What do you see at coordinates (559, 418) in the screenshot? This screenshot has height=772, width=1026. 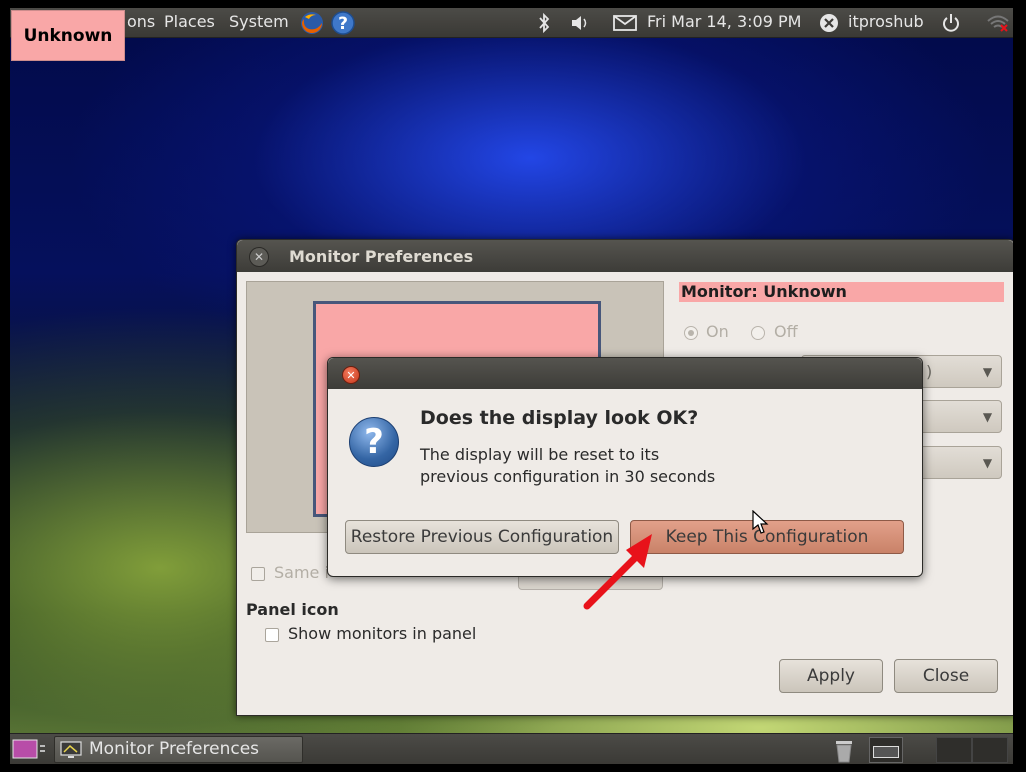 I see `dialog-heading: Does the display look OK?` at bounding box center [559, 418].